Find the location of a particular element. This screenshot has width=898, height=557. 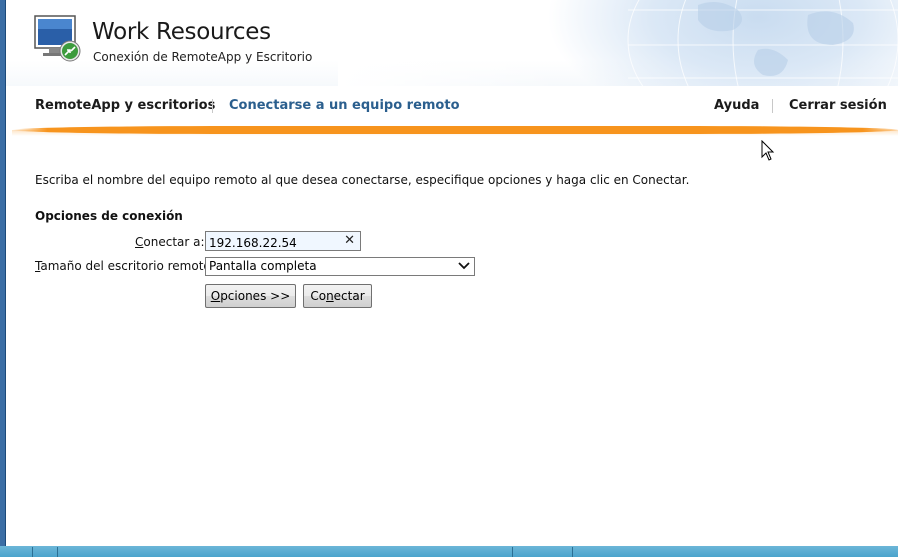

connection-options-heading: Opciones de conexión is located at coordinates (109, 216).